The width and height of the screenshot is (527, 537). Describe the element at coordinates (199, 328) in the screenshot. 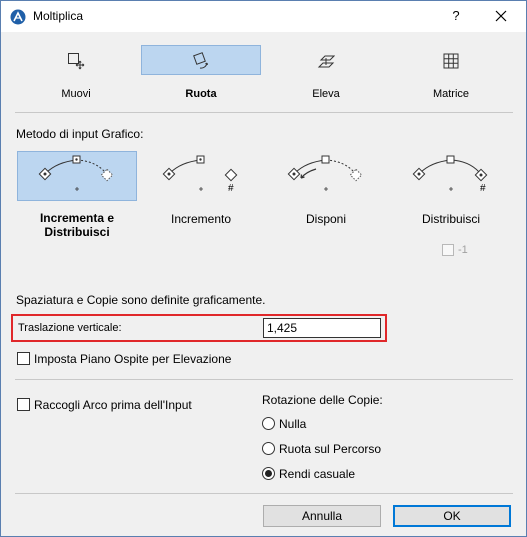

I see `vertical-offset-row: Traslazione verticale:` at that location.